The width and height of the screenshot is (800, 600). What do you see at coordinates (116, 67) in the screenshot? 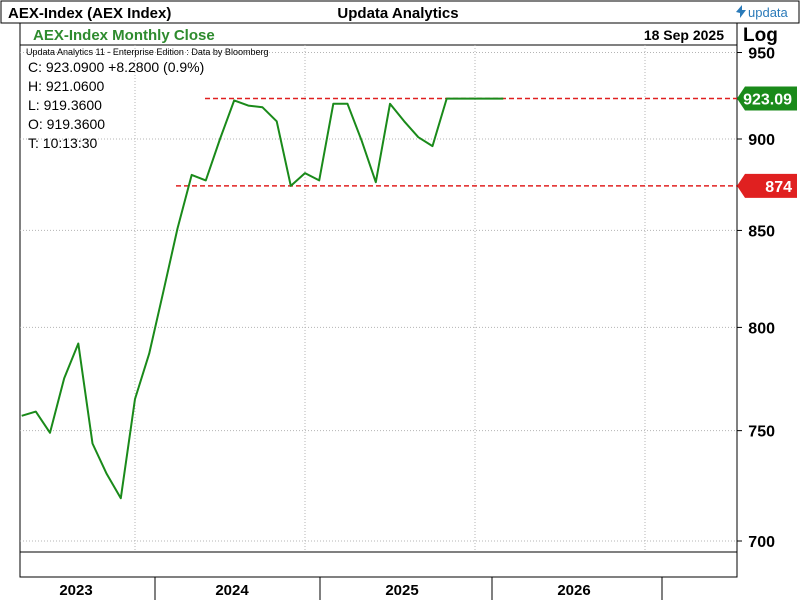
I see `quote-close: C: 923.0900 +8.2800 (0.9%)` at bounding box center [116, 67].